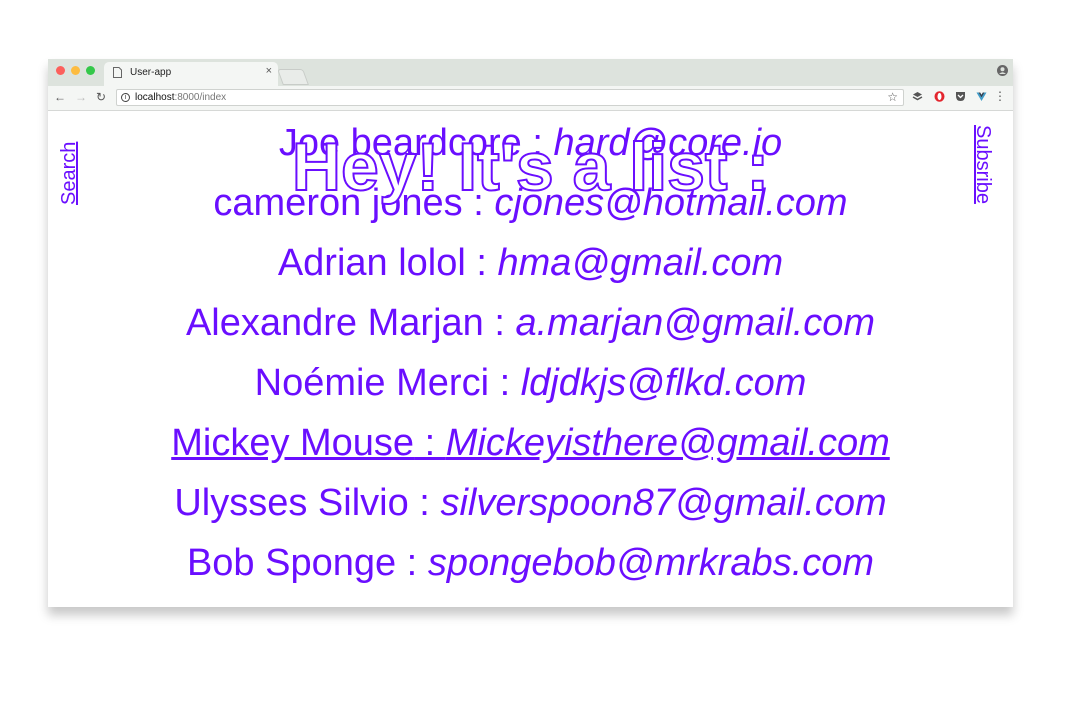 The image size is (1067, 711). I want to click on browser-toolbar: ← → ↻ i localhost:8000/index ☆ ⋮, so click(530, 98).